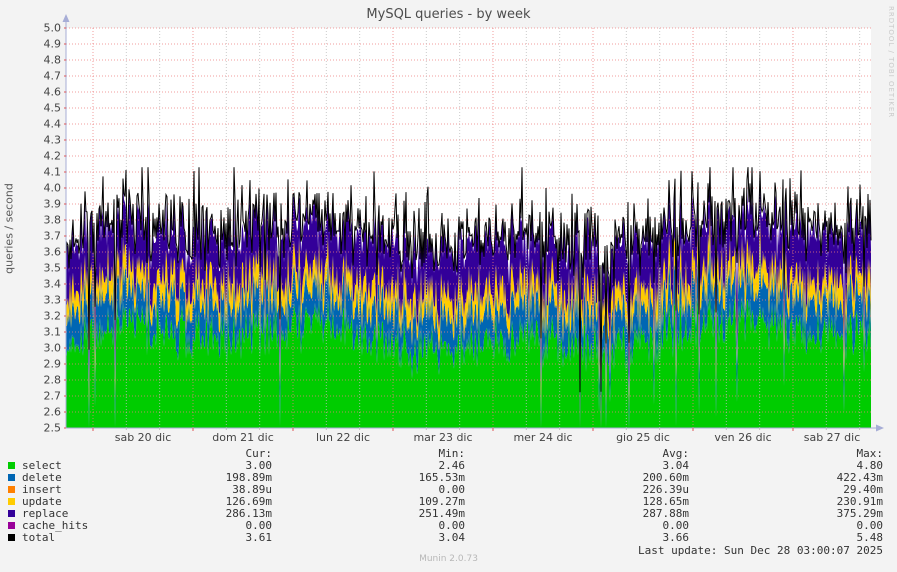  I want to click on legend-value-max: 375.29m, so click(859, 513).